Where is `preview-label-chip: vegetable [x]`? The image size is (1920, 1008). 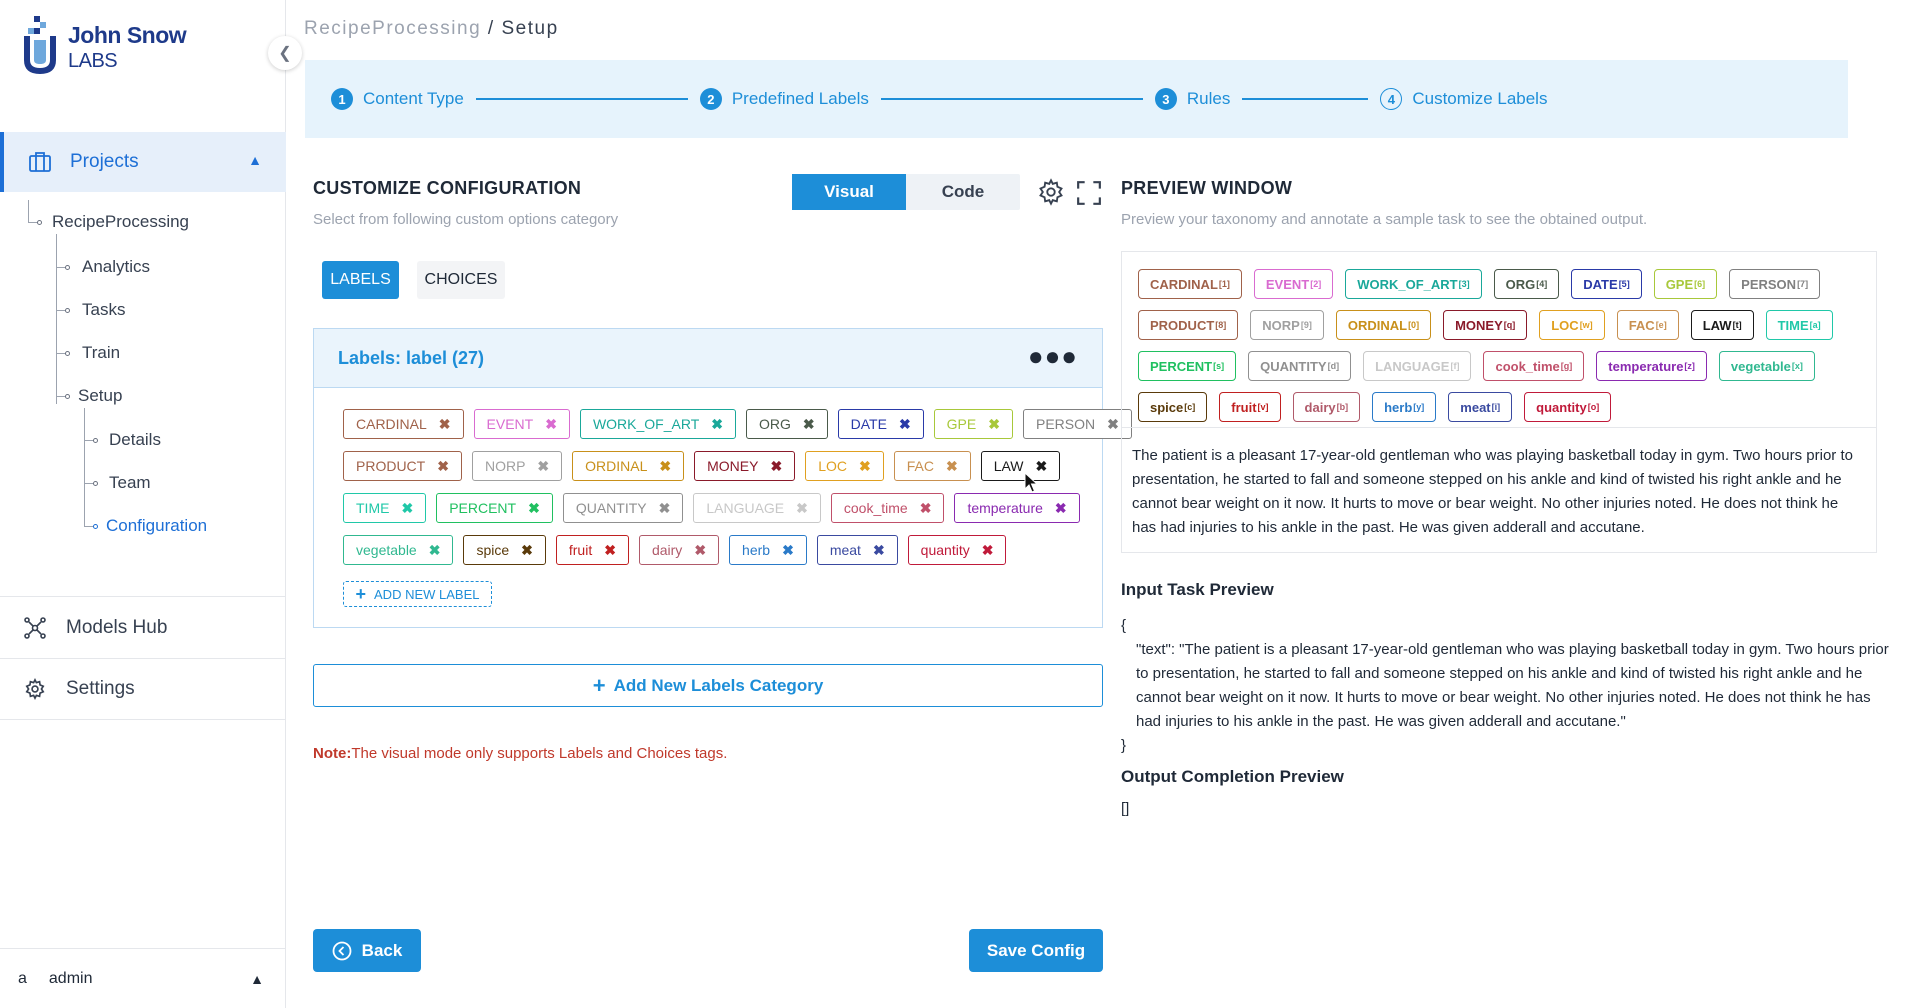 preview-label-chip: vegetable [x] is located at coordinates (1766, 366).